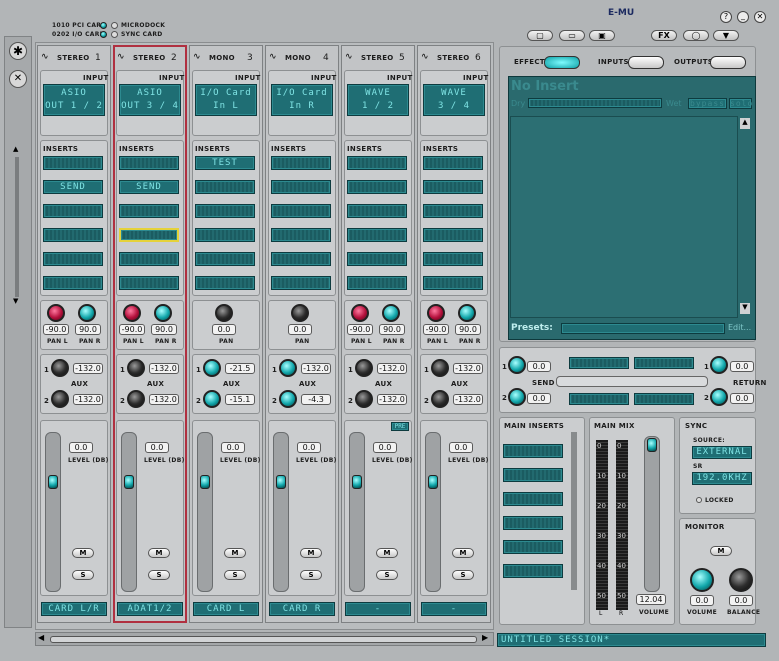 Image resolution: width=779 pixels, height=661 pixels. What do you see at coordinates (226, 609) in the screenshot?
I see `output-selector: CARD L` at bounding box center [226, 609].